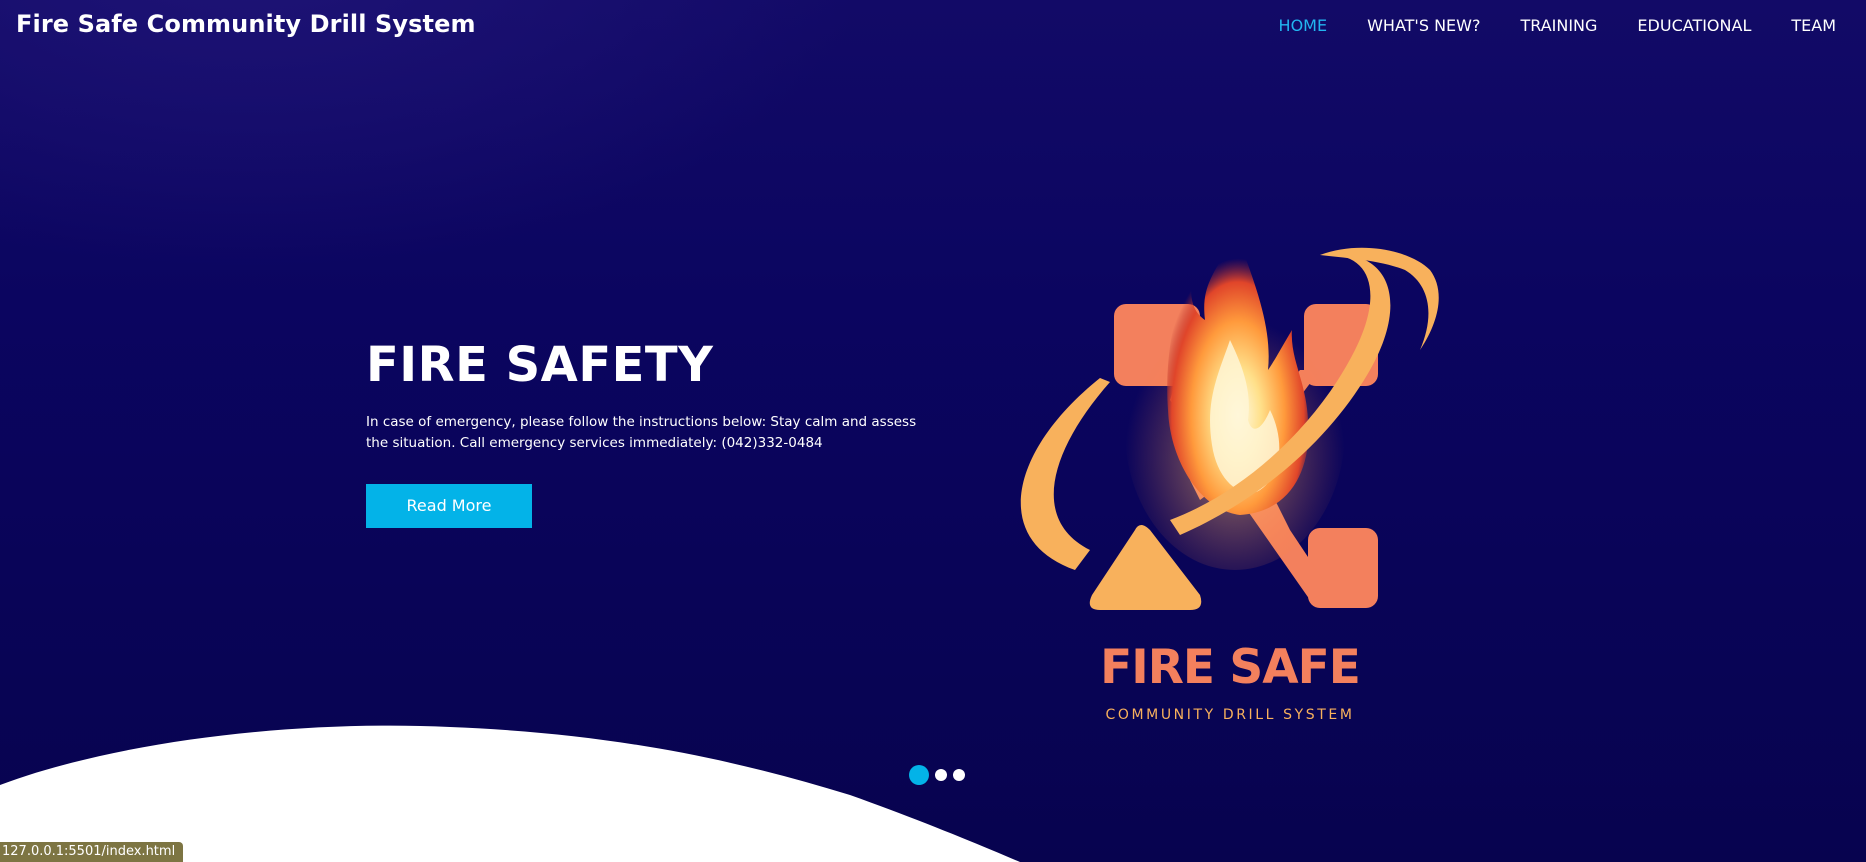  I want to click on nav-educational: EDUCATIONAL, so click(1694, 25).